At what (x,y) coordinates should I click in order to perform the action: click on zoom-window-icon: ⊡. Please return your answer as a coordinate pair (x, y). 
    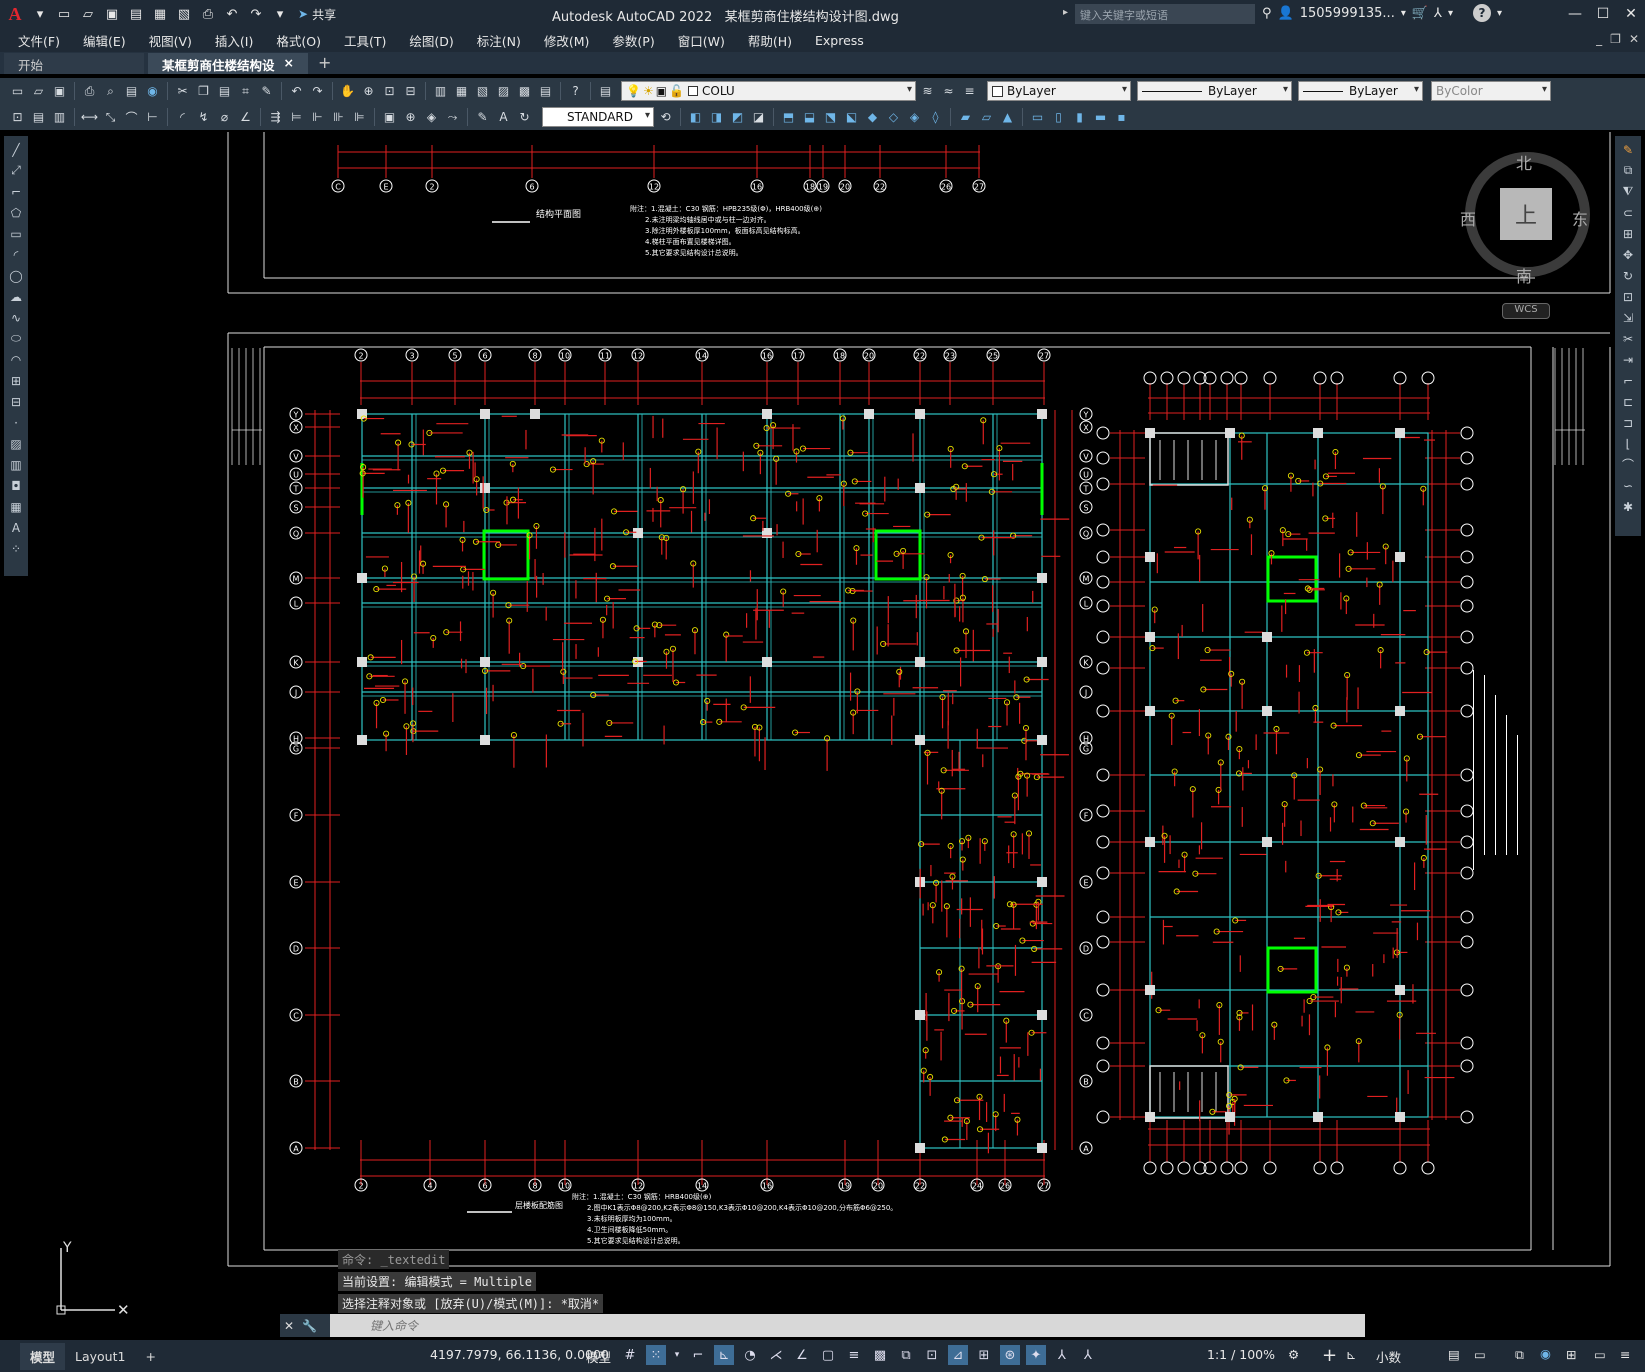
    Looking at the image, I should click on (389, 91).